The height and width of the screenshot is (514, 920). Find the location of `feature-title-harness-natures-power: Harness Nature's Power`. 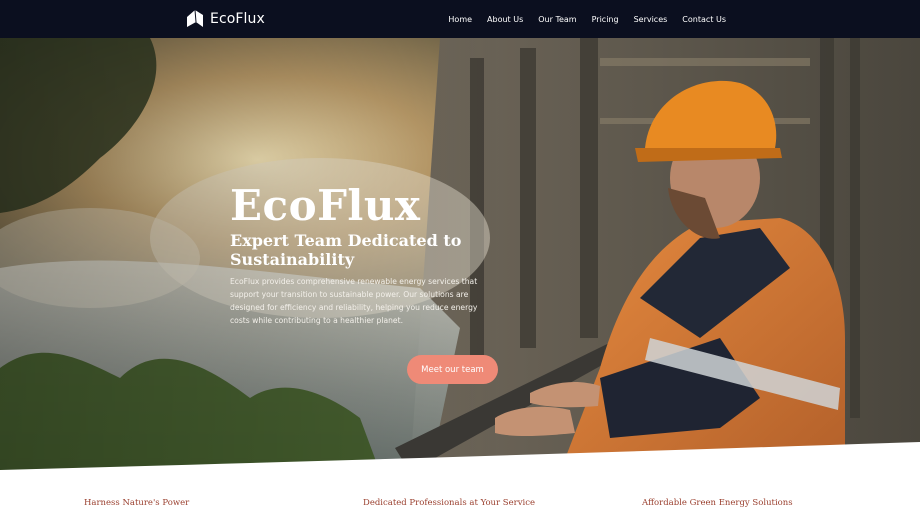

feature-title-harness-natures-power: Harness Nature's Power is located at coordinates (137, 503).